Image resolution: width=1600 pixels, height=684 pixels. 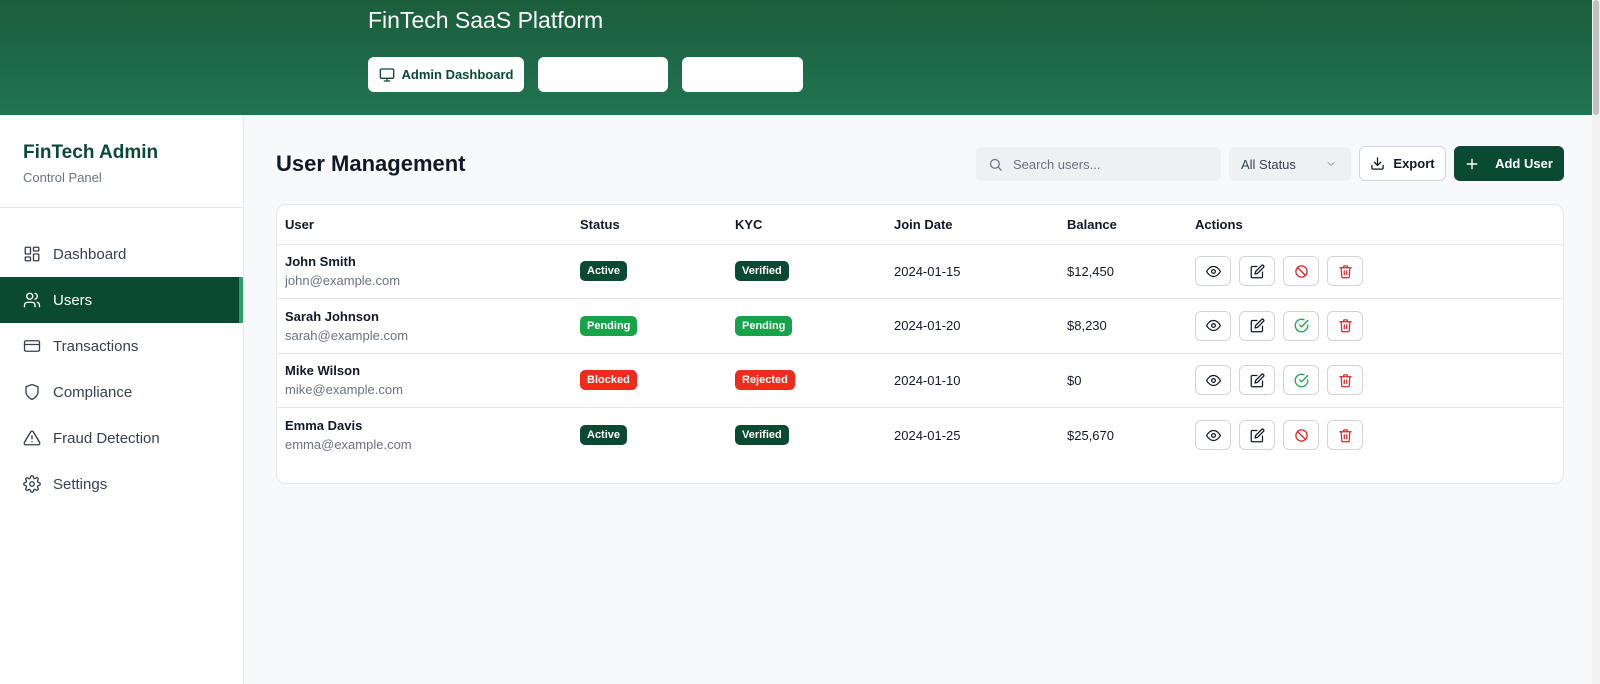 What do you see at coordinates (1123, 225) in the screenshot?
I see `column-header-balance: Balance` at bounding box center [1123, 225].